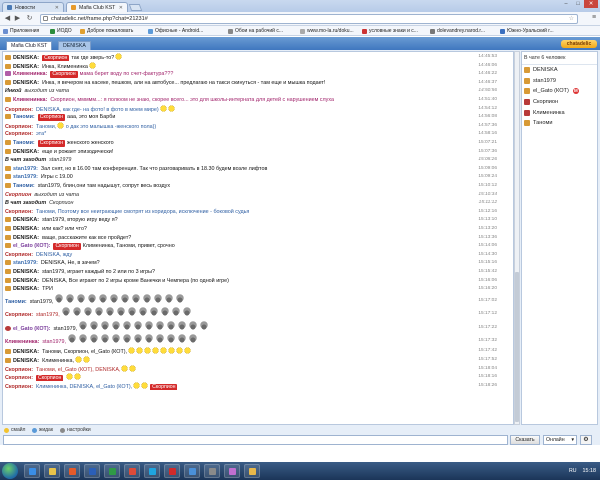  Describe the element at coordinates (21, 31) in the screenshot. I see `bookmark-apps: Приложения` at that location.